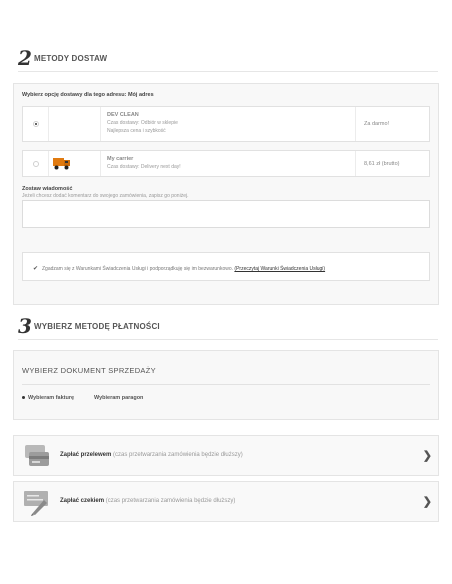  I want to click on step-number: 2, so click(25, 58).